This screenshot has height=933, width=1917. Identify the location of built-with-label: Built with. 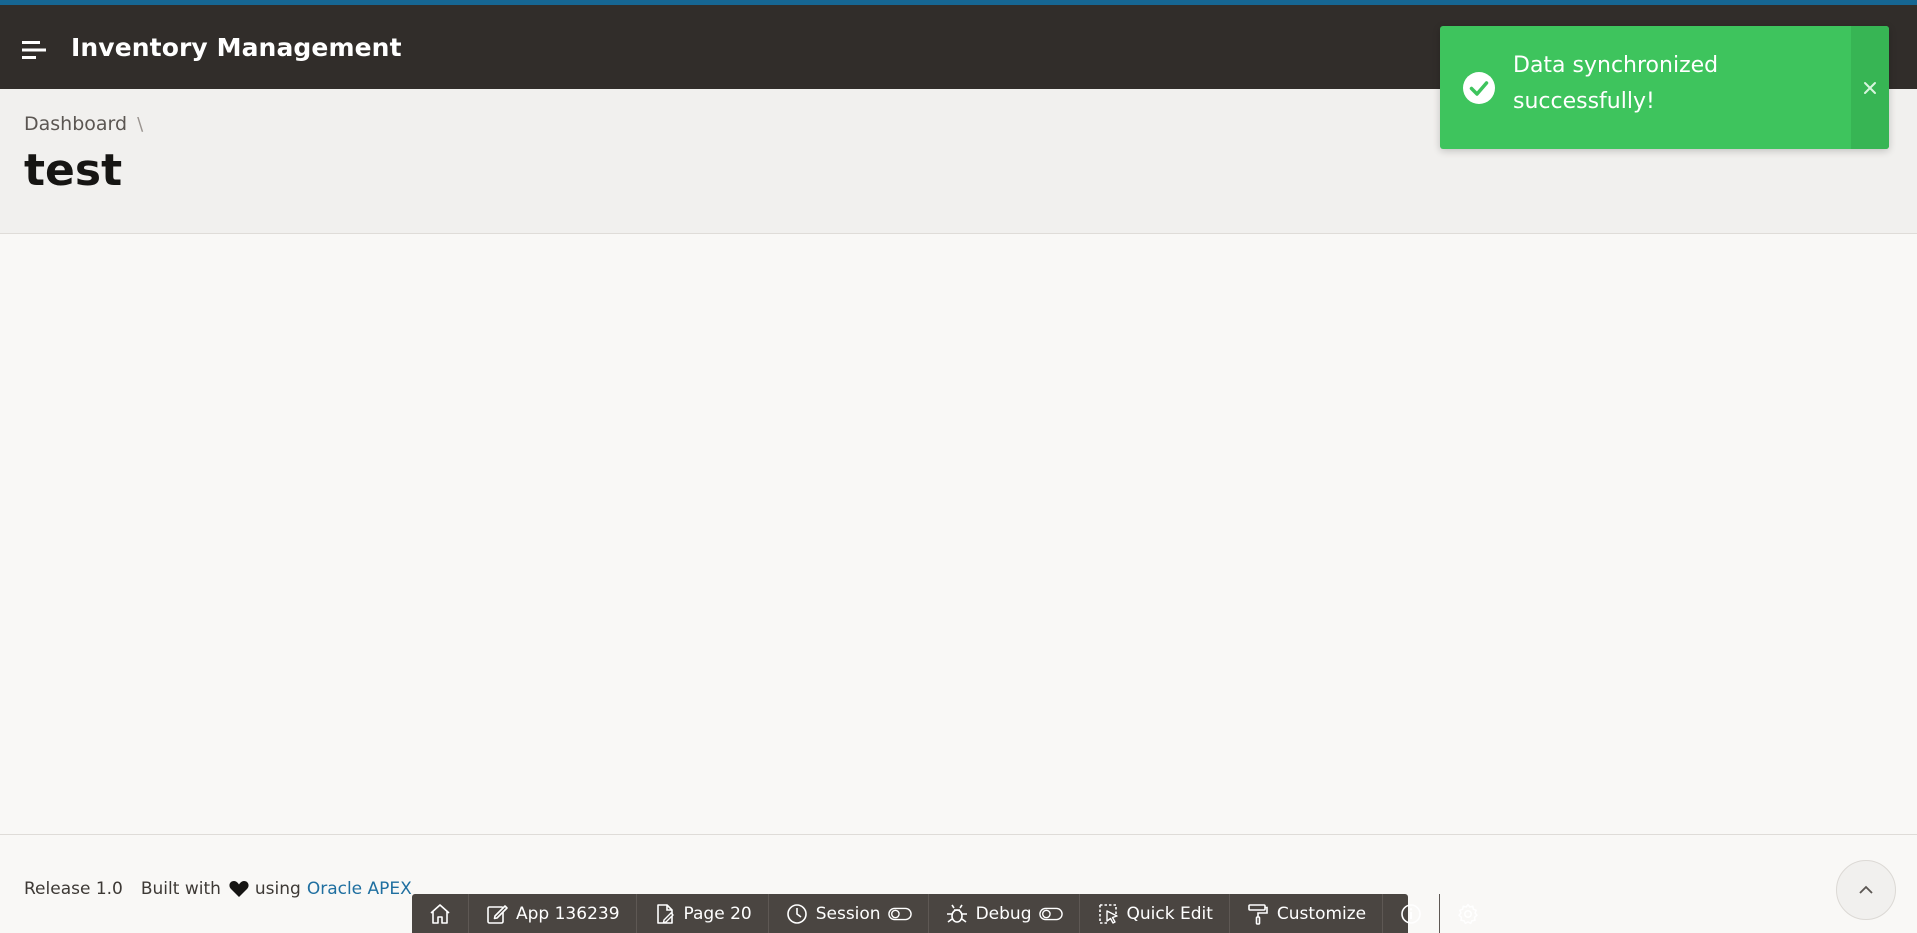
(180, 889).